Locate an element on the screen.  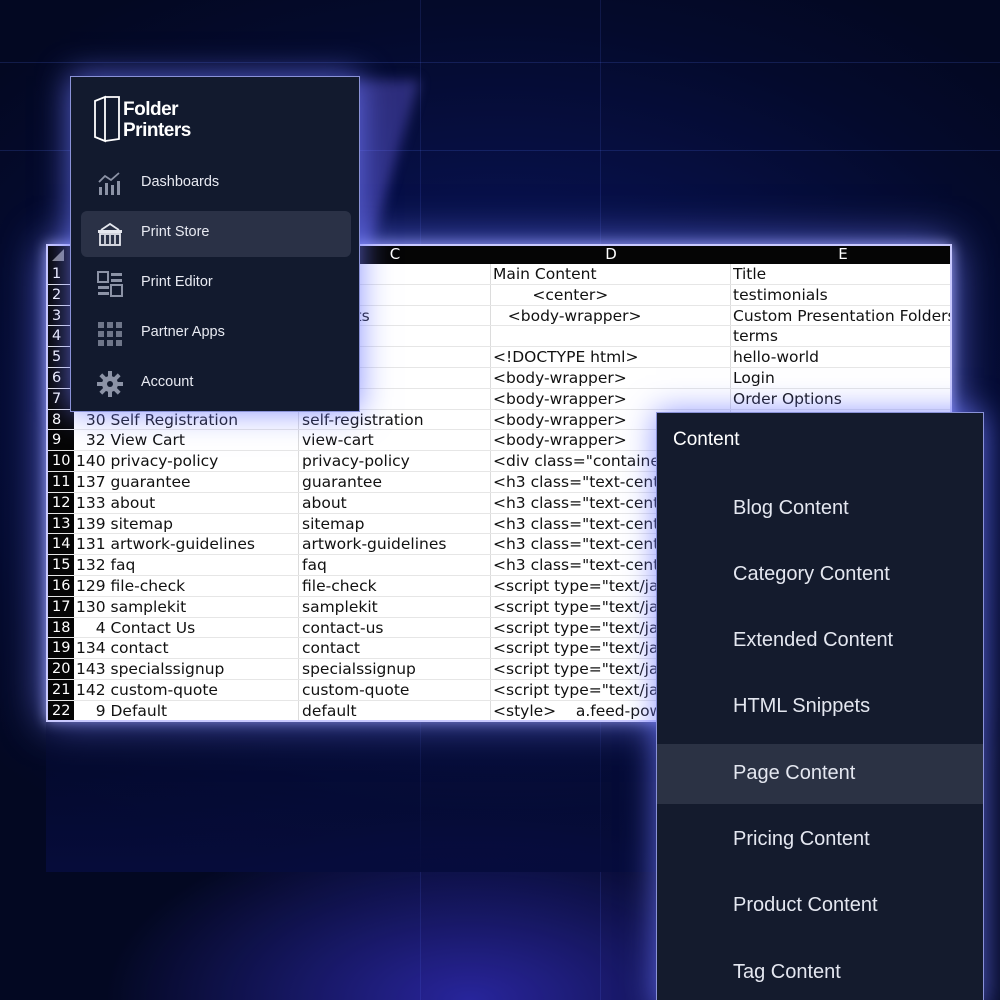
row-number: 8 is located at coordinates (61, 420).